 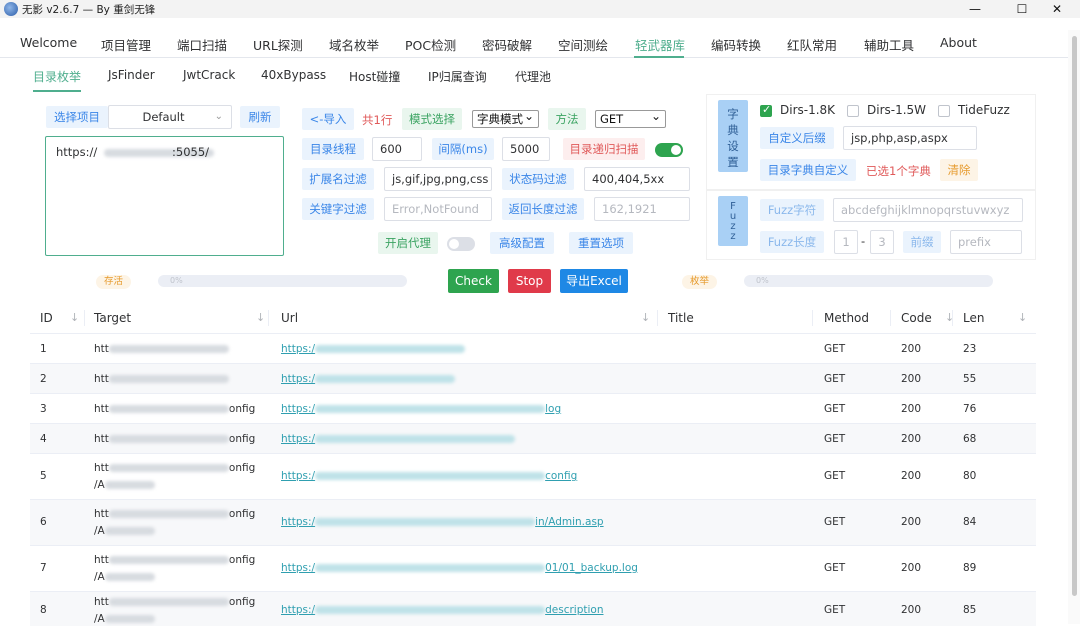 I want to click on length-filter-input: 162,1921, so click(x=642, y=209).